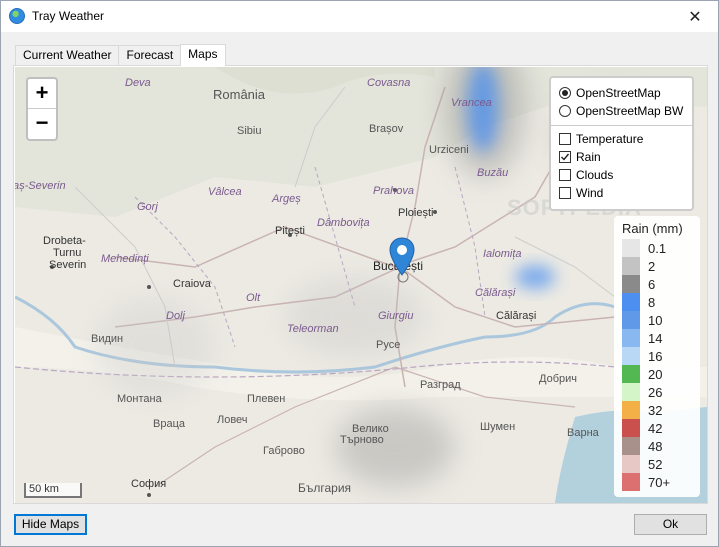 The width and height of the screenshot is (719, 547). Describe the element at coordinates (652, 228) in the screenshot. I see `legend-title: Rain (mm)` at that location.